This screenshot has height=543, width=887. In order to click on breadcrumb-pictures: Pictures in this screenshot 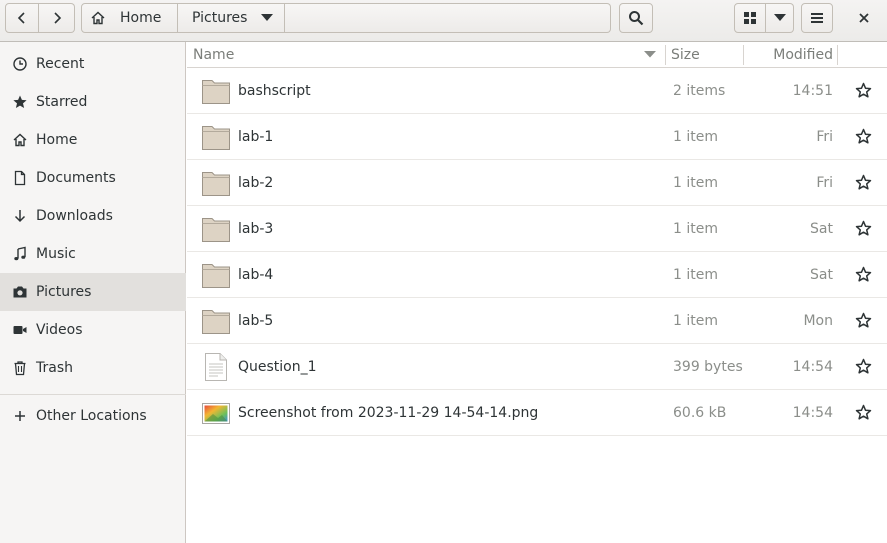, I will do `click(231, 18)`.